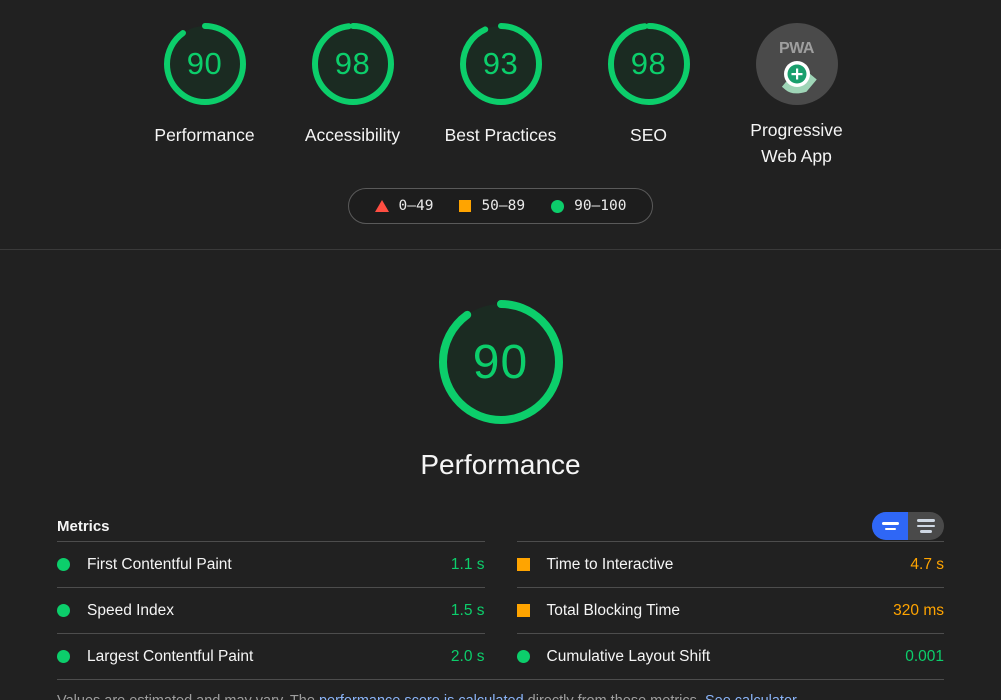 Image resolution: width=1001 pixels, height=700 pixels. What do you see at coordinates (796, 143) in the screenshot?
I see `gauge-label: Progressive Web App` at bounding box center [796, 143].